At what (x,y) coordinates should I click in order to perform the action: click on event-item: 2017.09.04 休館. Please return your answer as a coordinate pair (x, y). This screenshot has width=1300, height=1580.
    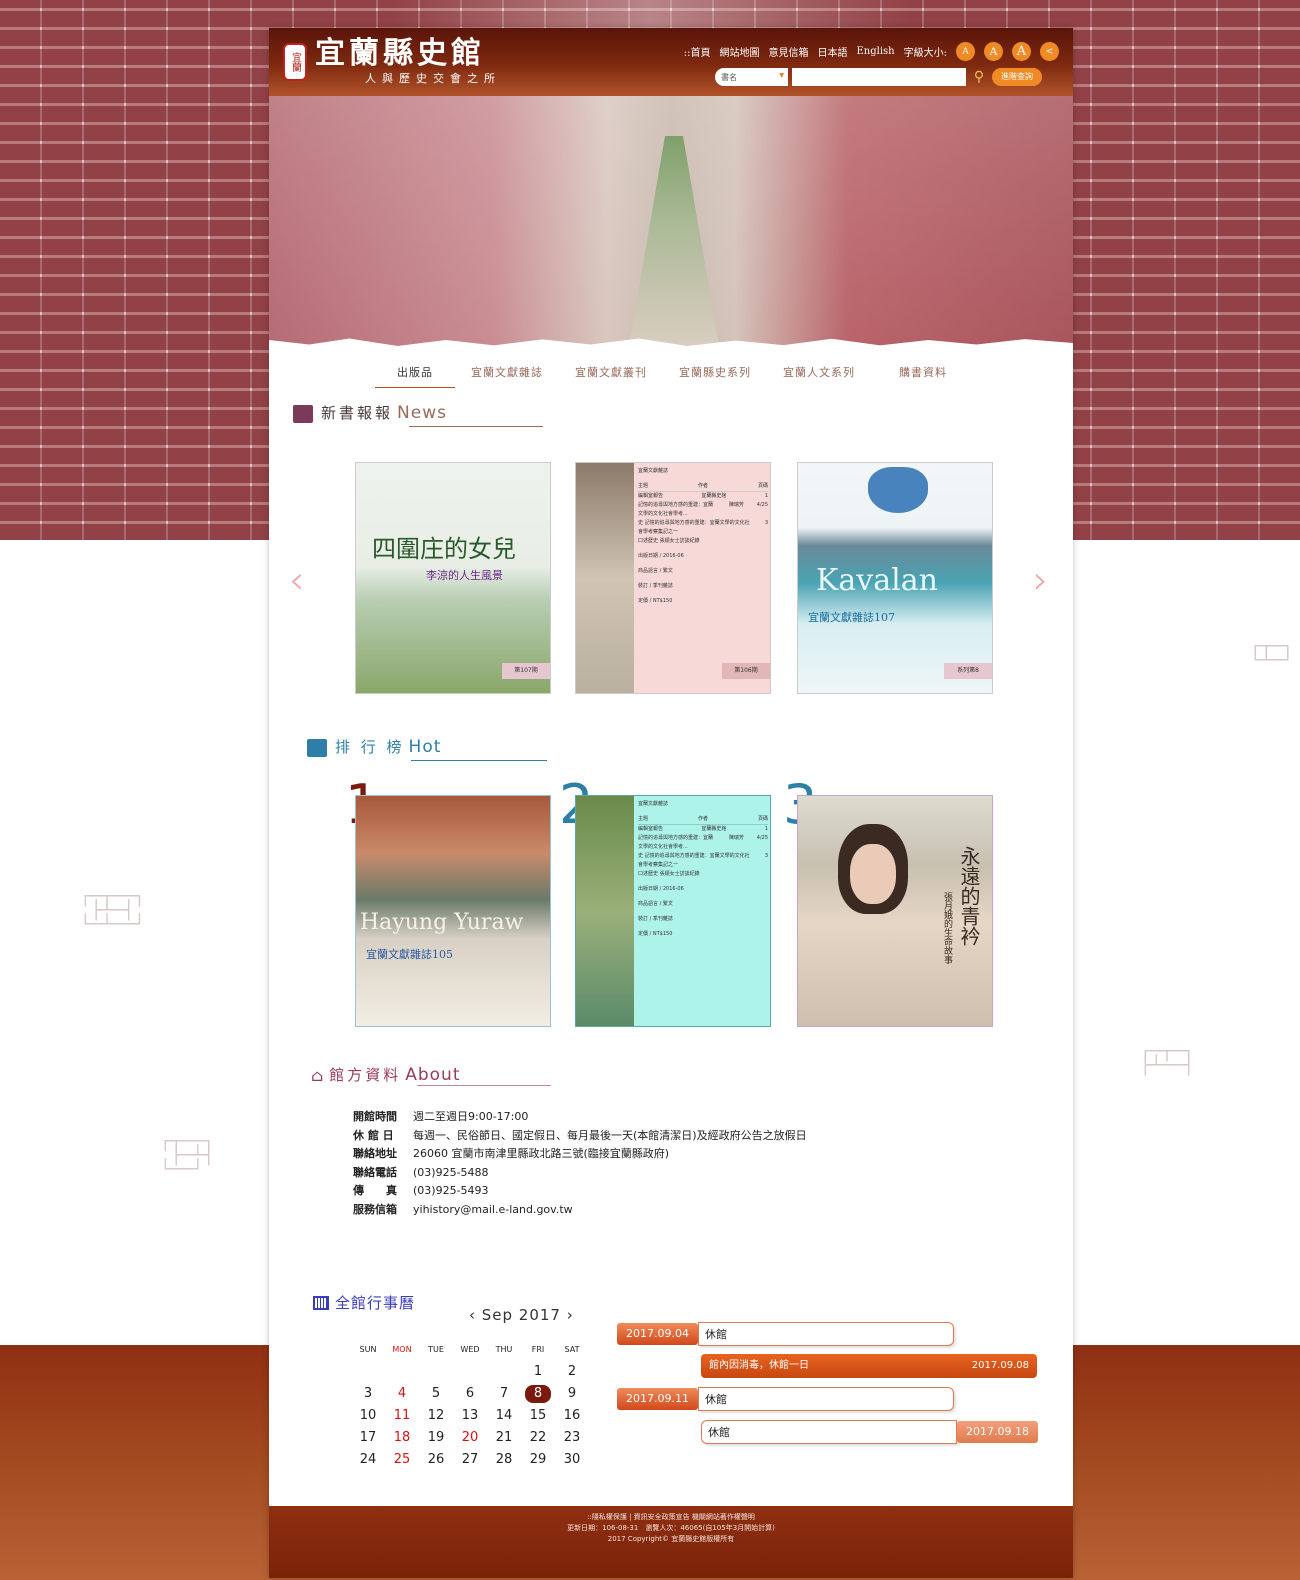
    Looking at the image, I should click on (785, 1334).